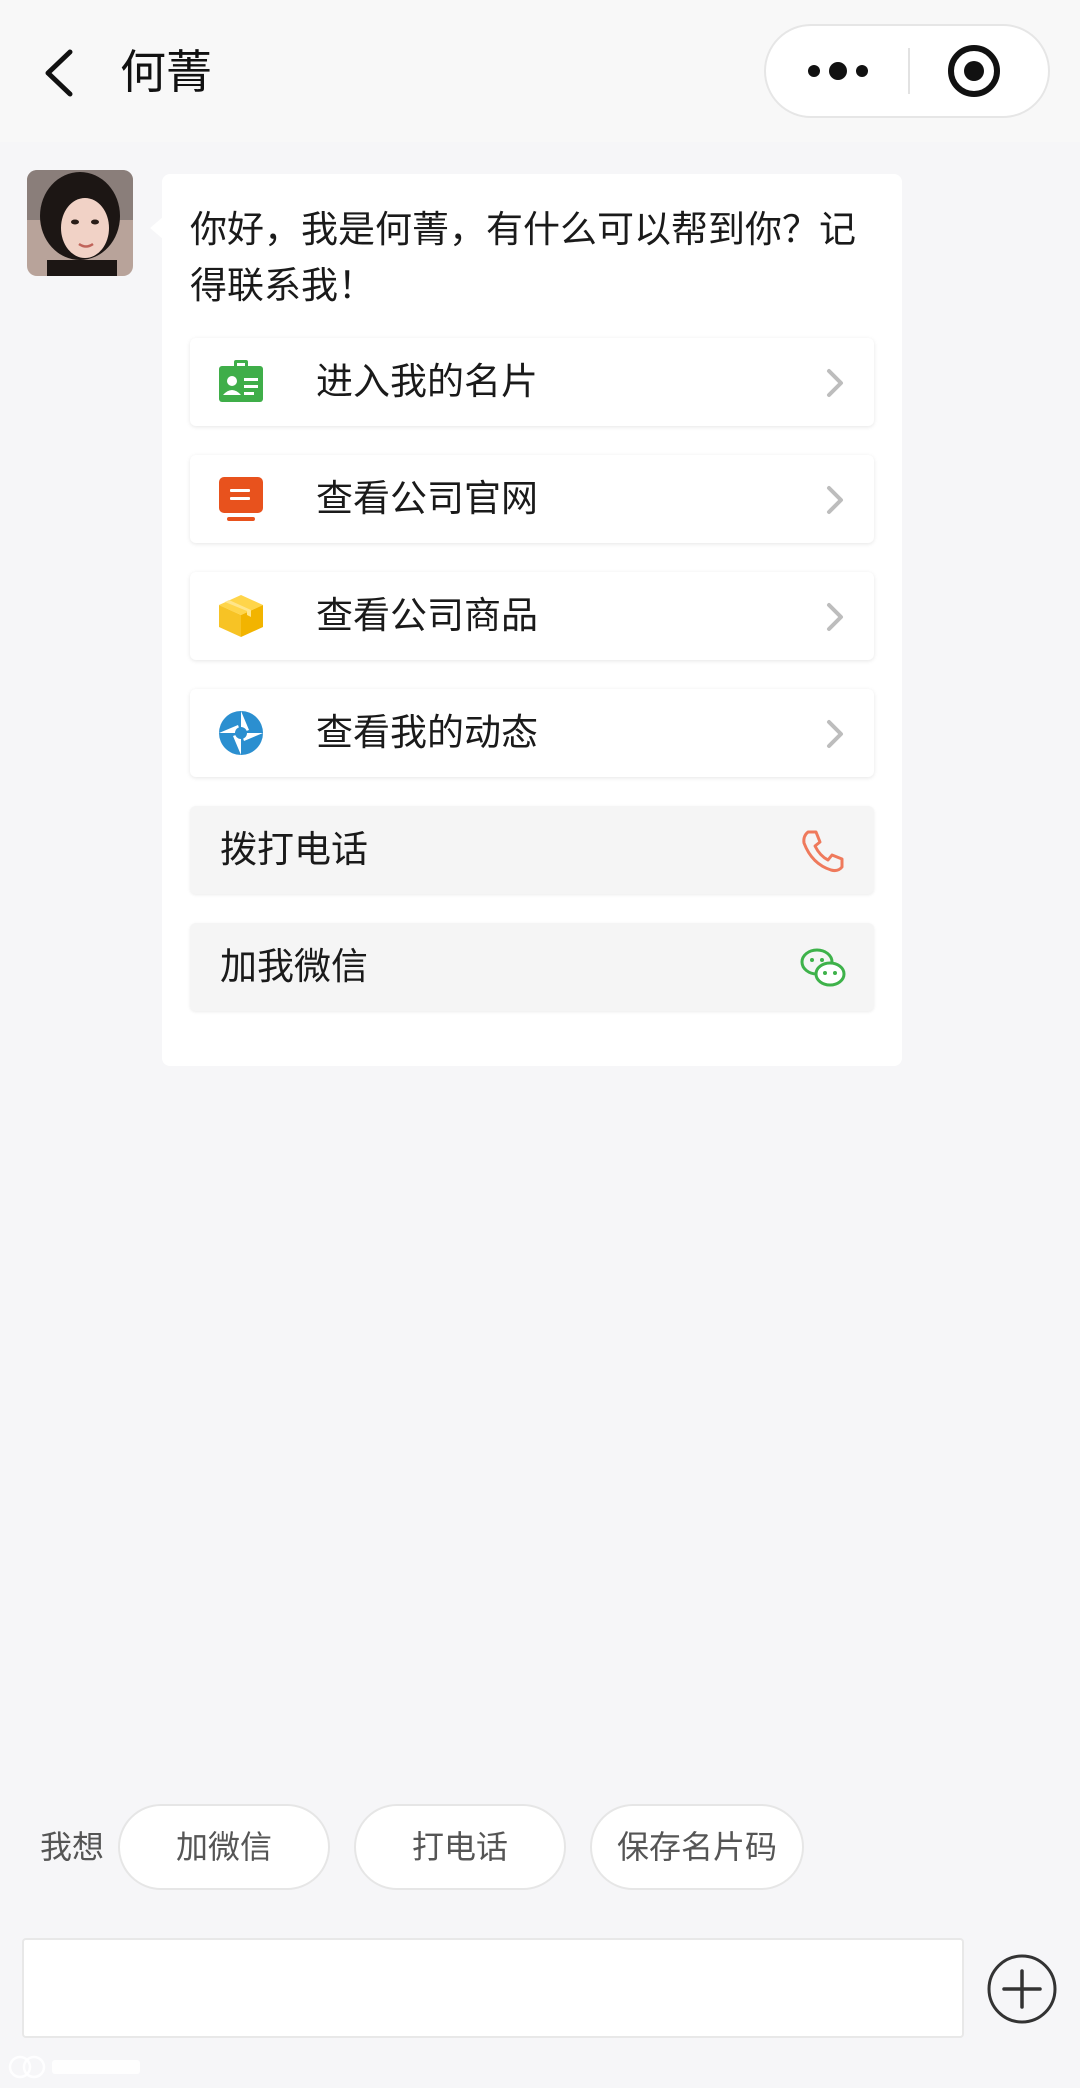 The width and height of the screenshot is (1080, 2088). I want to click on business-card-icon, so click(241, 381).